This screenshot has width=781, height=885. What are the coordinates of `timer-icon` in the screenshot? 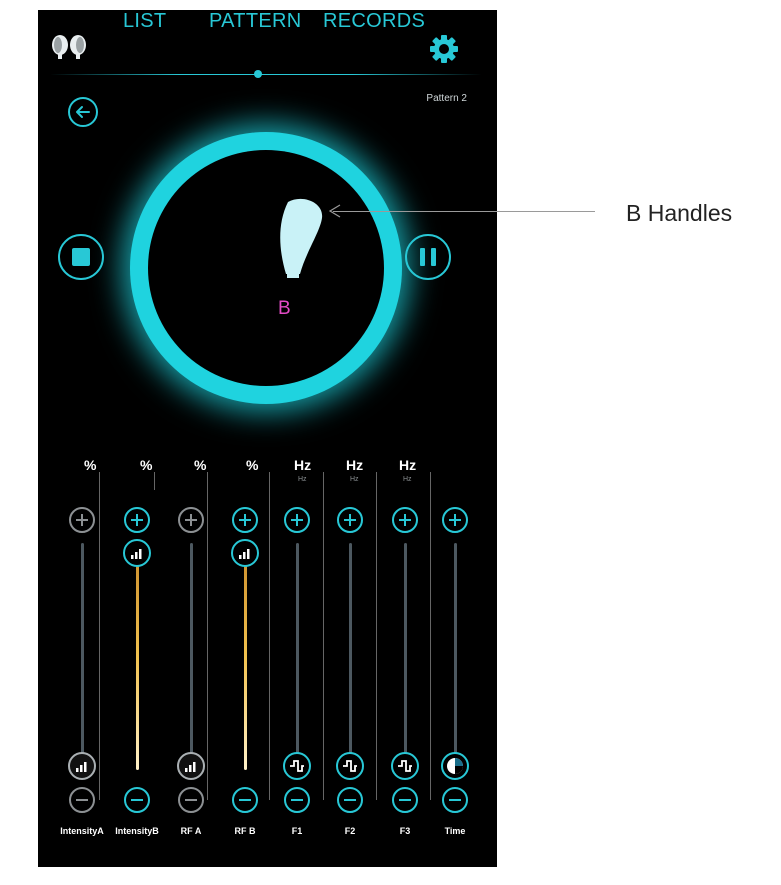 It's located at (455, 766).